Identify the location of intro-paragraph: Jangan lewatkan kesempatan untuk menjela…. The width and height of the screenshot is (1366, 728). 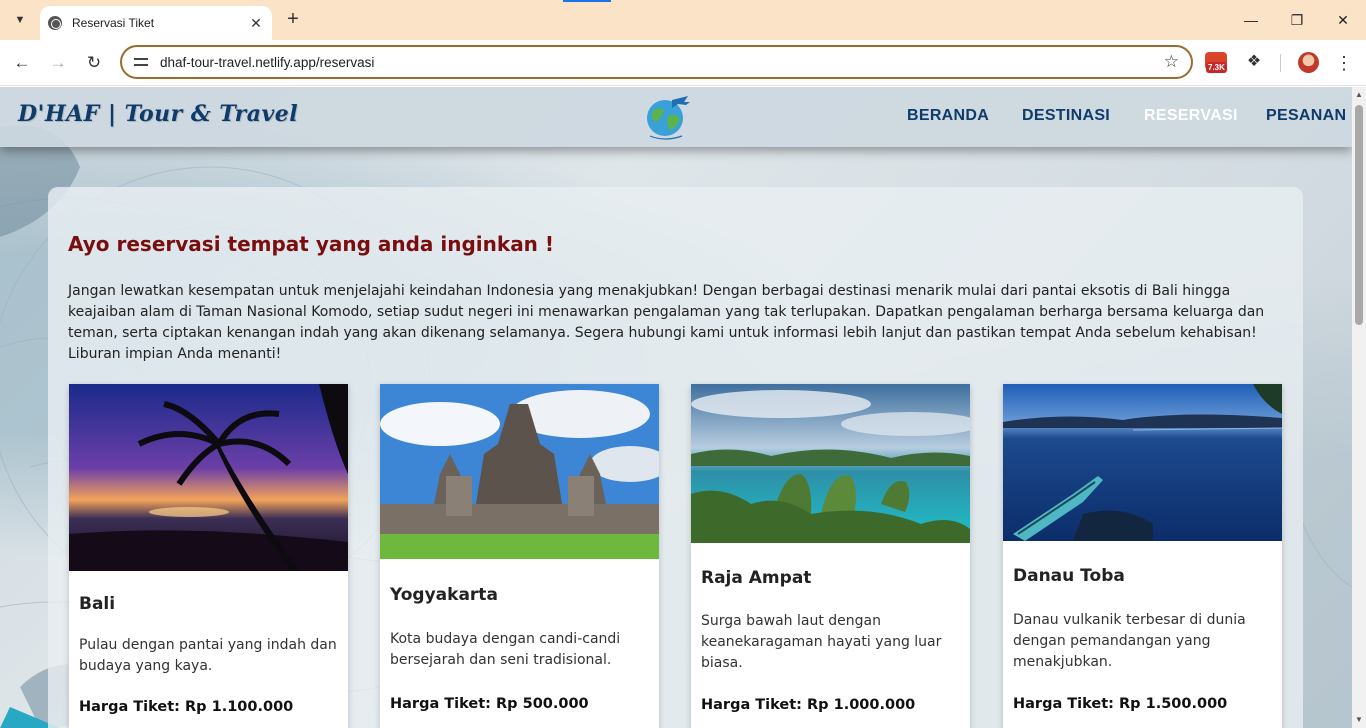
(666, 322).